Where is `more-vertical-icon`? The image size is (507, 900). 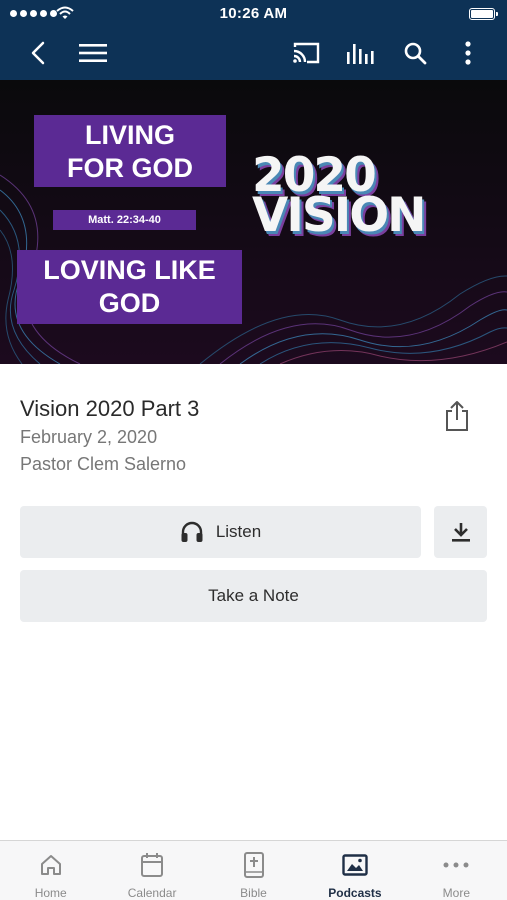 more-vertical-icon is located at coordinates (468, 53).